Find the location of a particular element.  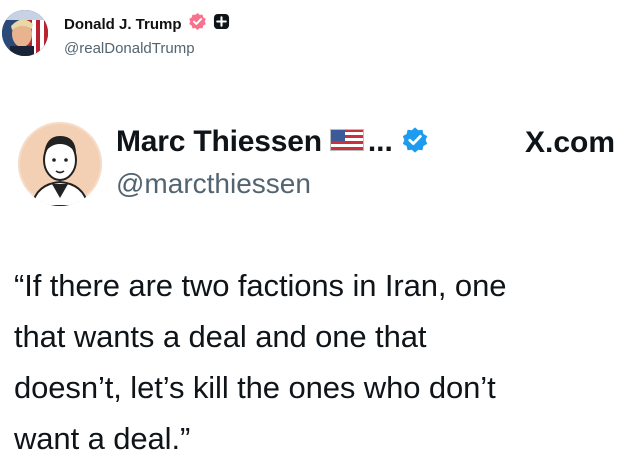

quoted-author-name: Marc Thiessen is located at coordinates (219, 142).